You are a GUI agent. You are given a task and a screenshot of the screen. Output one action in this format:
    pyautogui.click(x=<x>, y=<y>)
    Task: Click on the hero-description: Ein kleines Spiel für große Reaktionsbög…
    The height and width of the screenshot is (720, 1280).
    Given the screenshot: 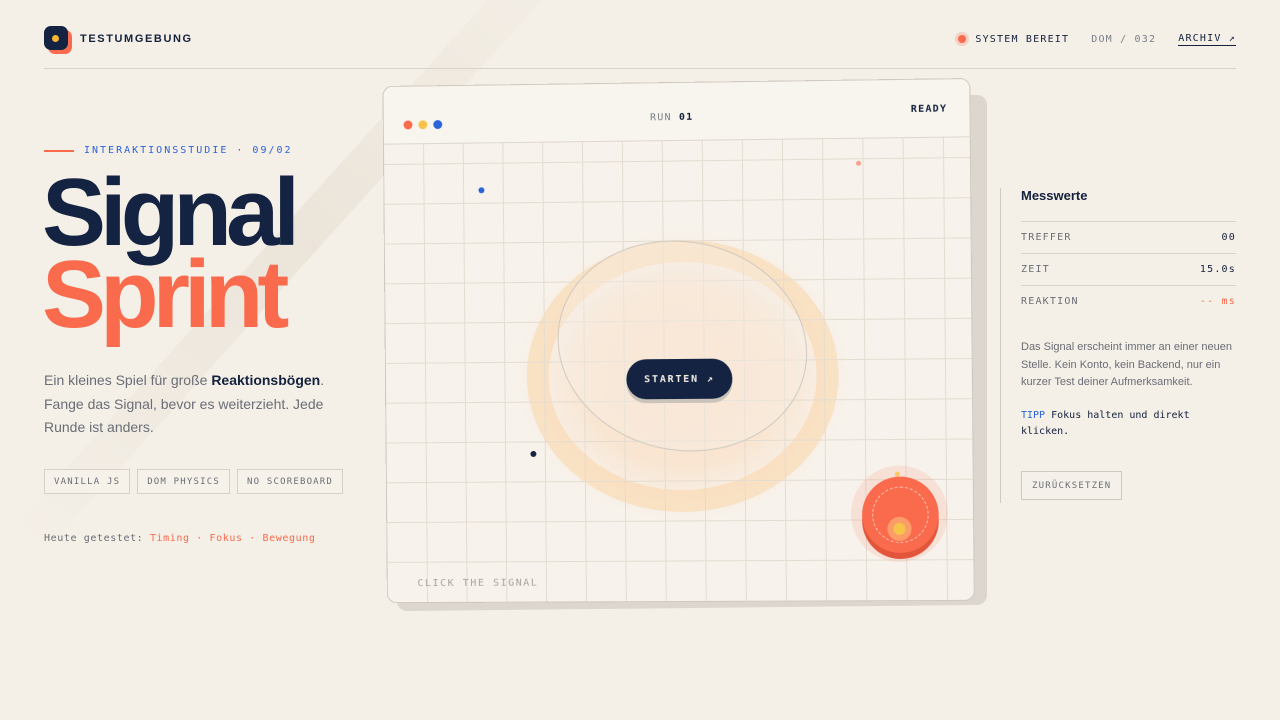 What is the action you would take?
    pyautogui.click(x=194, y=404)
    